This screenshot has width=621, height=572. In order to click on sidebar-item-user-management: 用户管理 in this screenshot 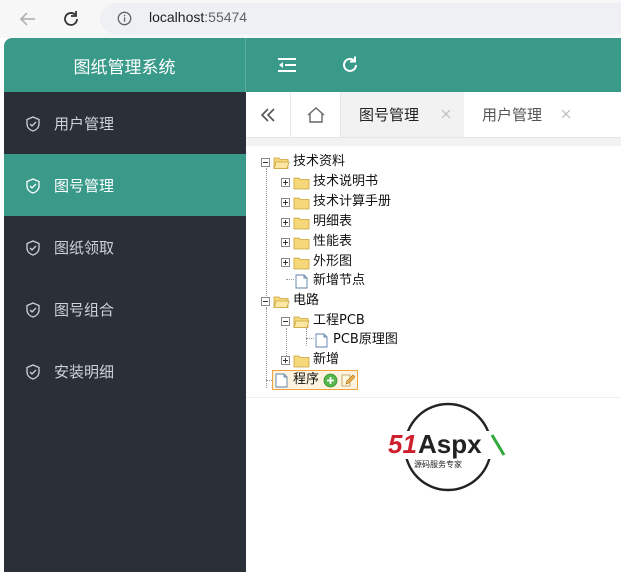, I will do `click(125, 123)`.